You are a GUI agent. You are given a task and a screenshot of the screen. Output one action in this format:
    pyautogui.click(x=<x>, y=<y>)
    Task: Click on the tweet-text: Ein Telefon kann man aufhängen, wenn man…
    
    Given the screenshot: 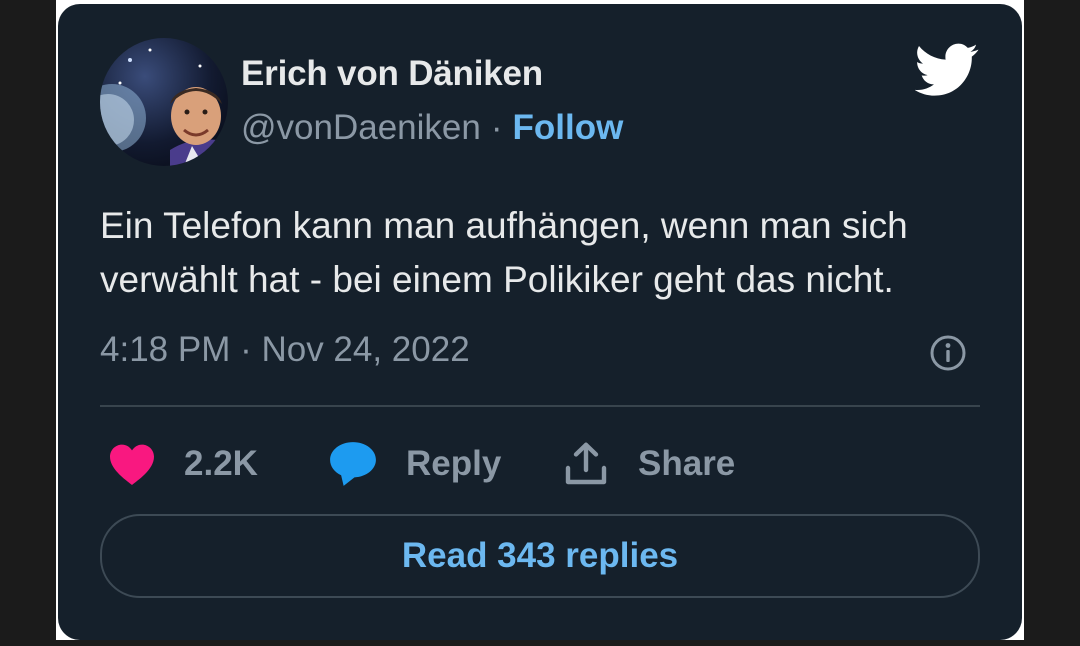 What is the action you would take?
    pyautogui.click(x=504, y=252)
    